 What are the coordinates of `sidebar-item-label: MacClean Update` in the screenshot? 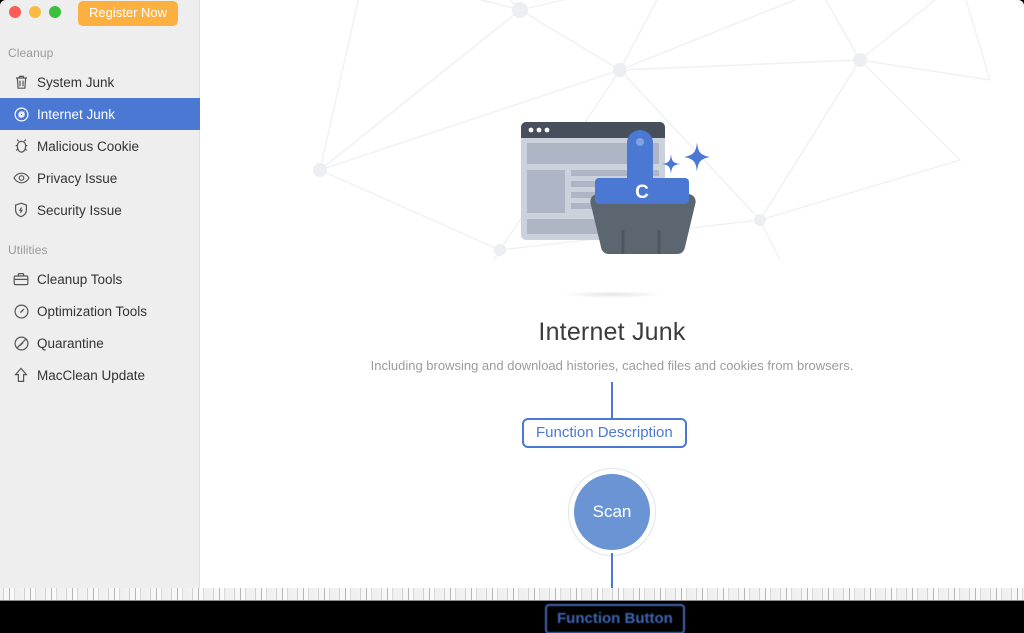 It's located at (91, 375).